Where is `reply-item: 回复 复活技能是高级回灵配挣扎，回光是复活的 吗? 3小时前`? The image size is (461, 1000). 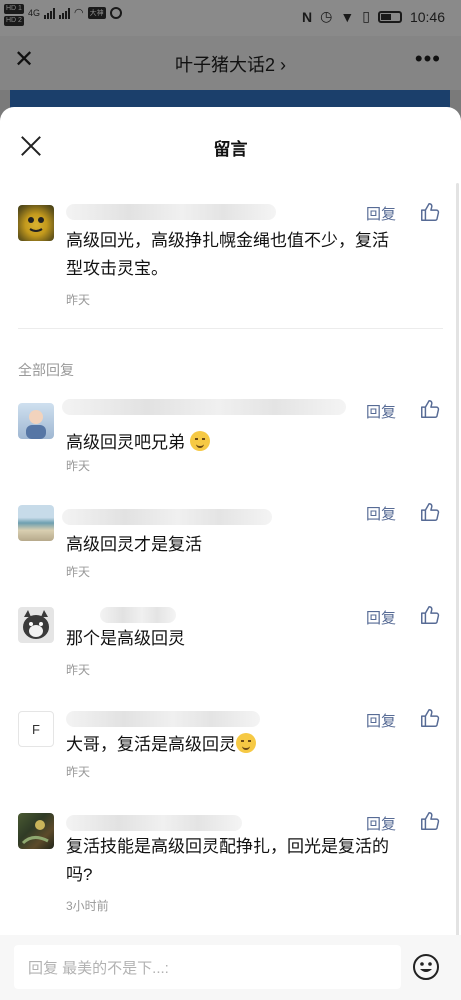
reply-item: 回复 复活技能是高级回灵配挣扎，回光是复活的 吗? 3小时前 is located at coordinates (230, 864).